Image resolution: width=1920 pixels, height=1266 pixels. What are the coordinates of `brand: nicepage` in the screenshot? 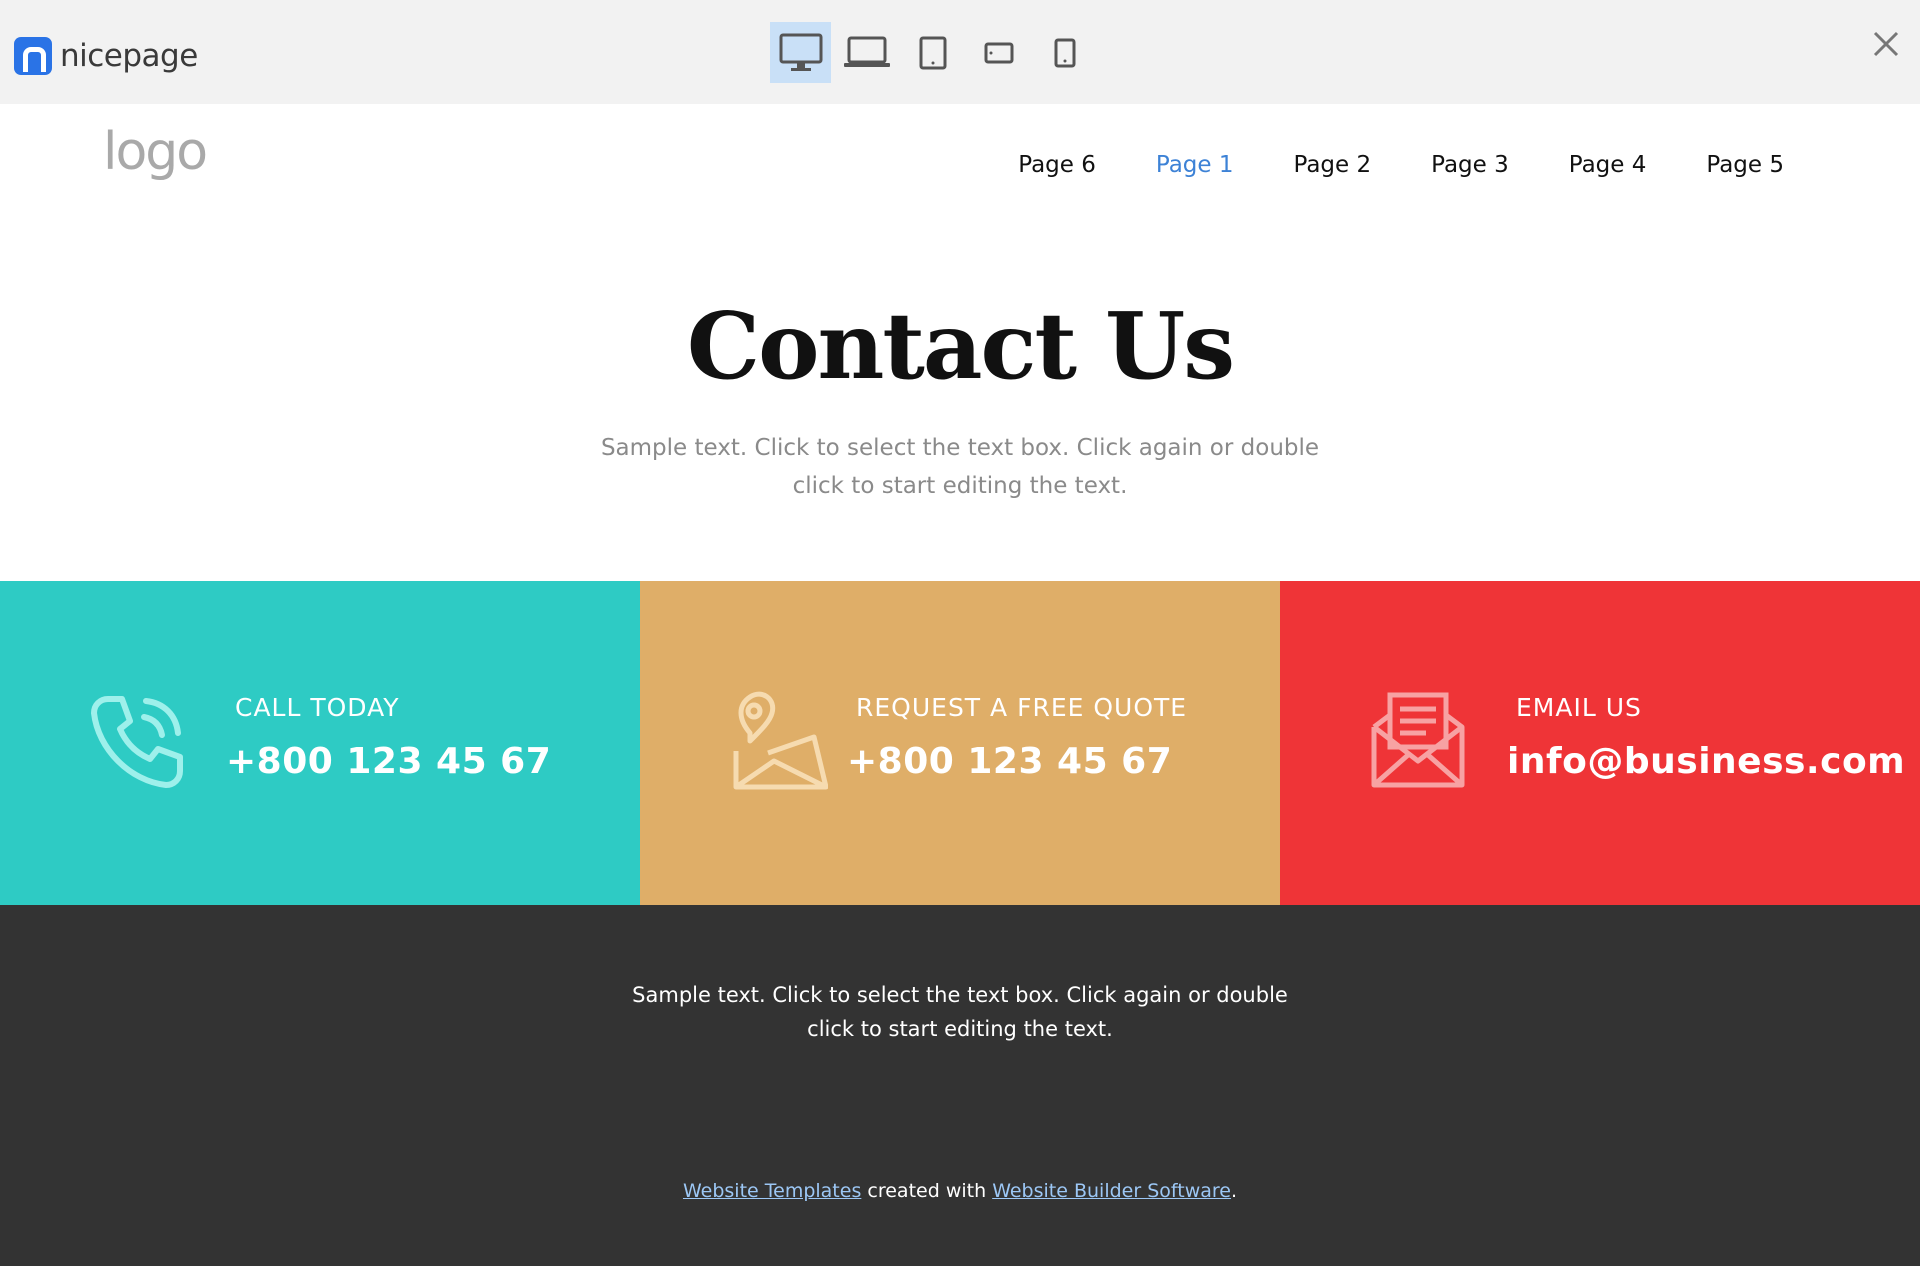 It's located at (106, 56).